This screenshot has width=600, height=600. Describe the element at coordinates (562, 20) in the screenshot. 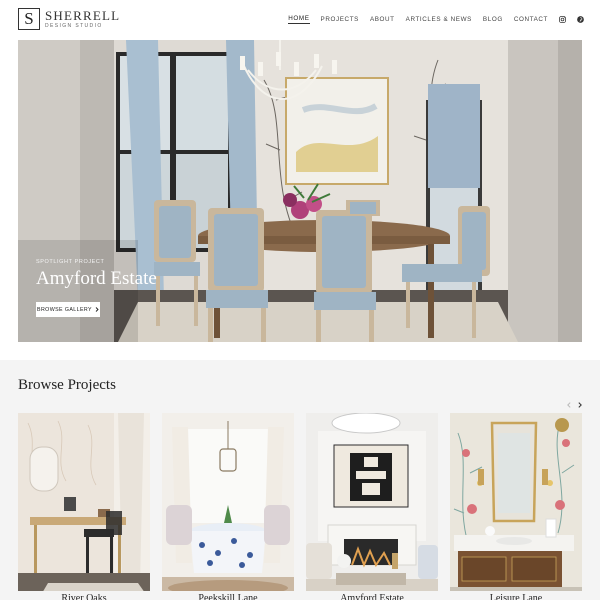

I see `instagram-icon` at that location.